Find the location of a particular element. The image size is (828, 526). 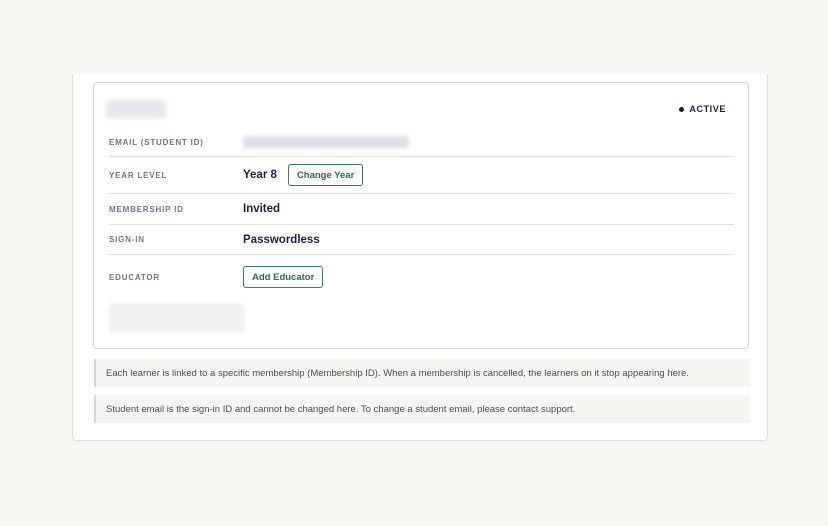

educator-label: EDUCATOR is located at coordinates (134, 277).